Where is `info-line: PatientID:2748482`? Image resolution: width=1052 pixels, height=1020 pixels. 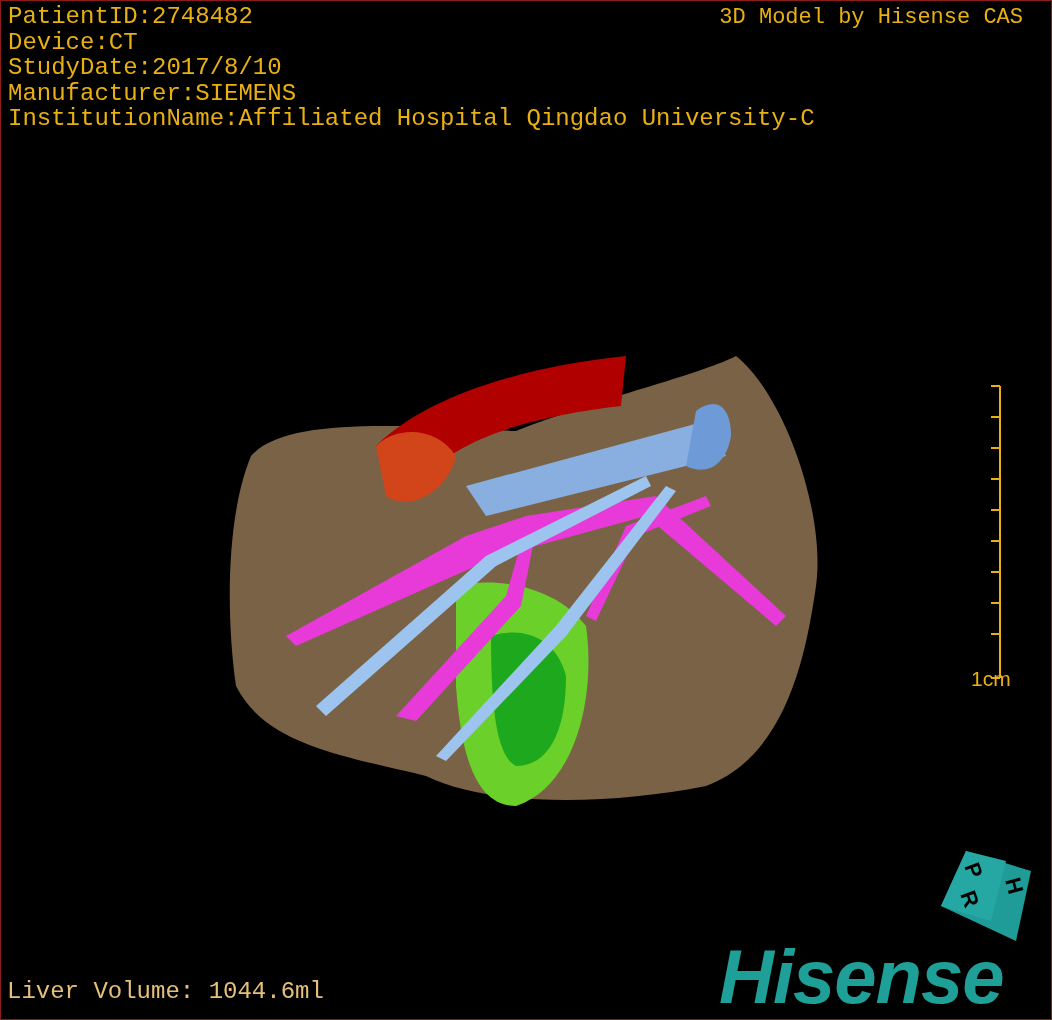 info-line: PatientID:2748482 is located at coordinates (130, 17).